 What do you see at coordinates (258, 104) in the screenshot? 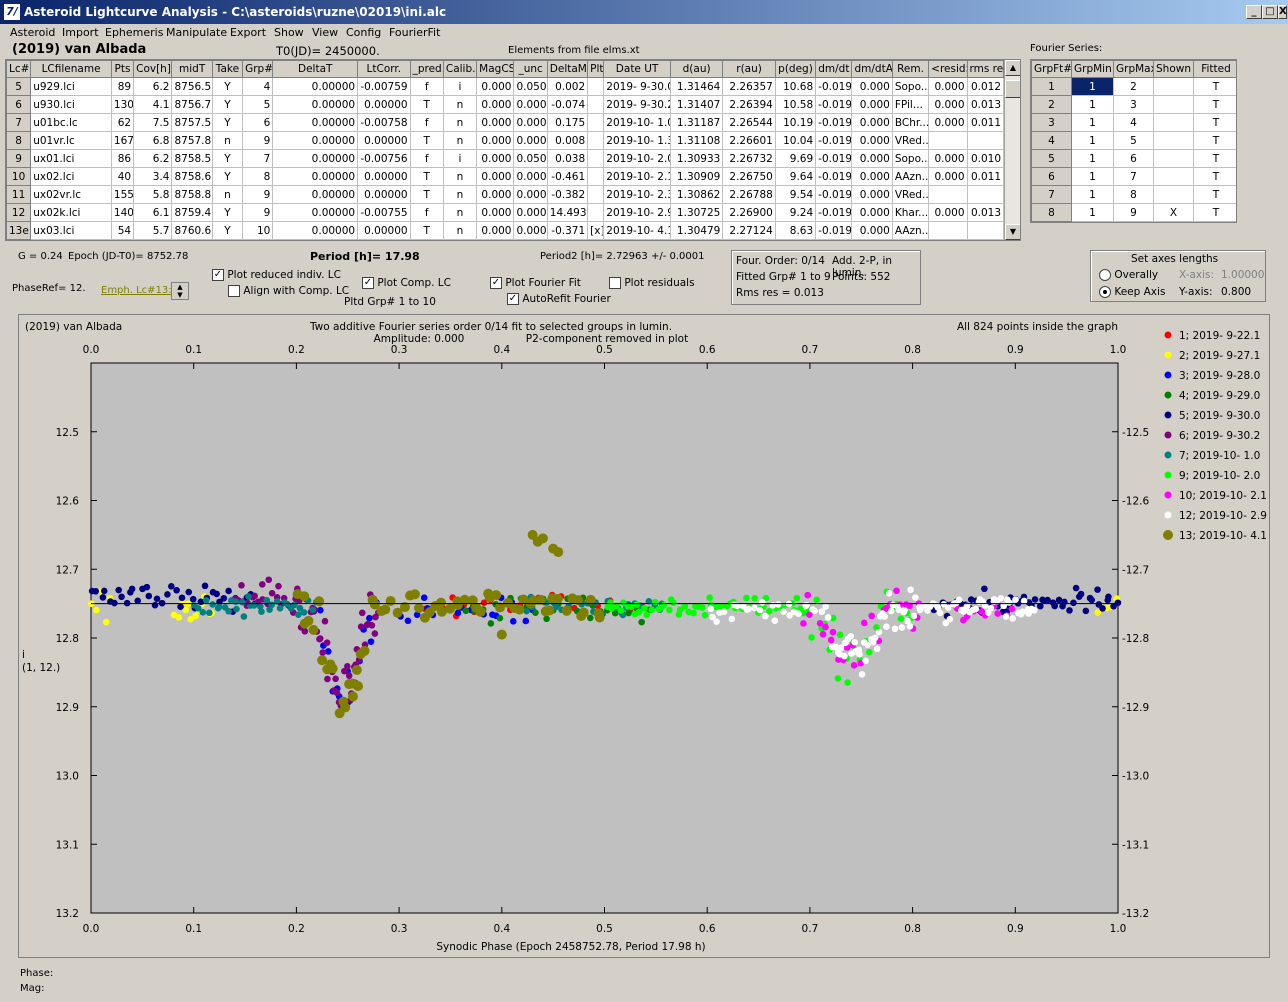
I see `table-cell: 5` at bounding box center [258, 104].